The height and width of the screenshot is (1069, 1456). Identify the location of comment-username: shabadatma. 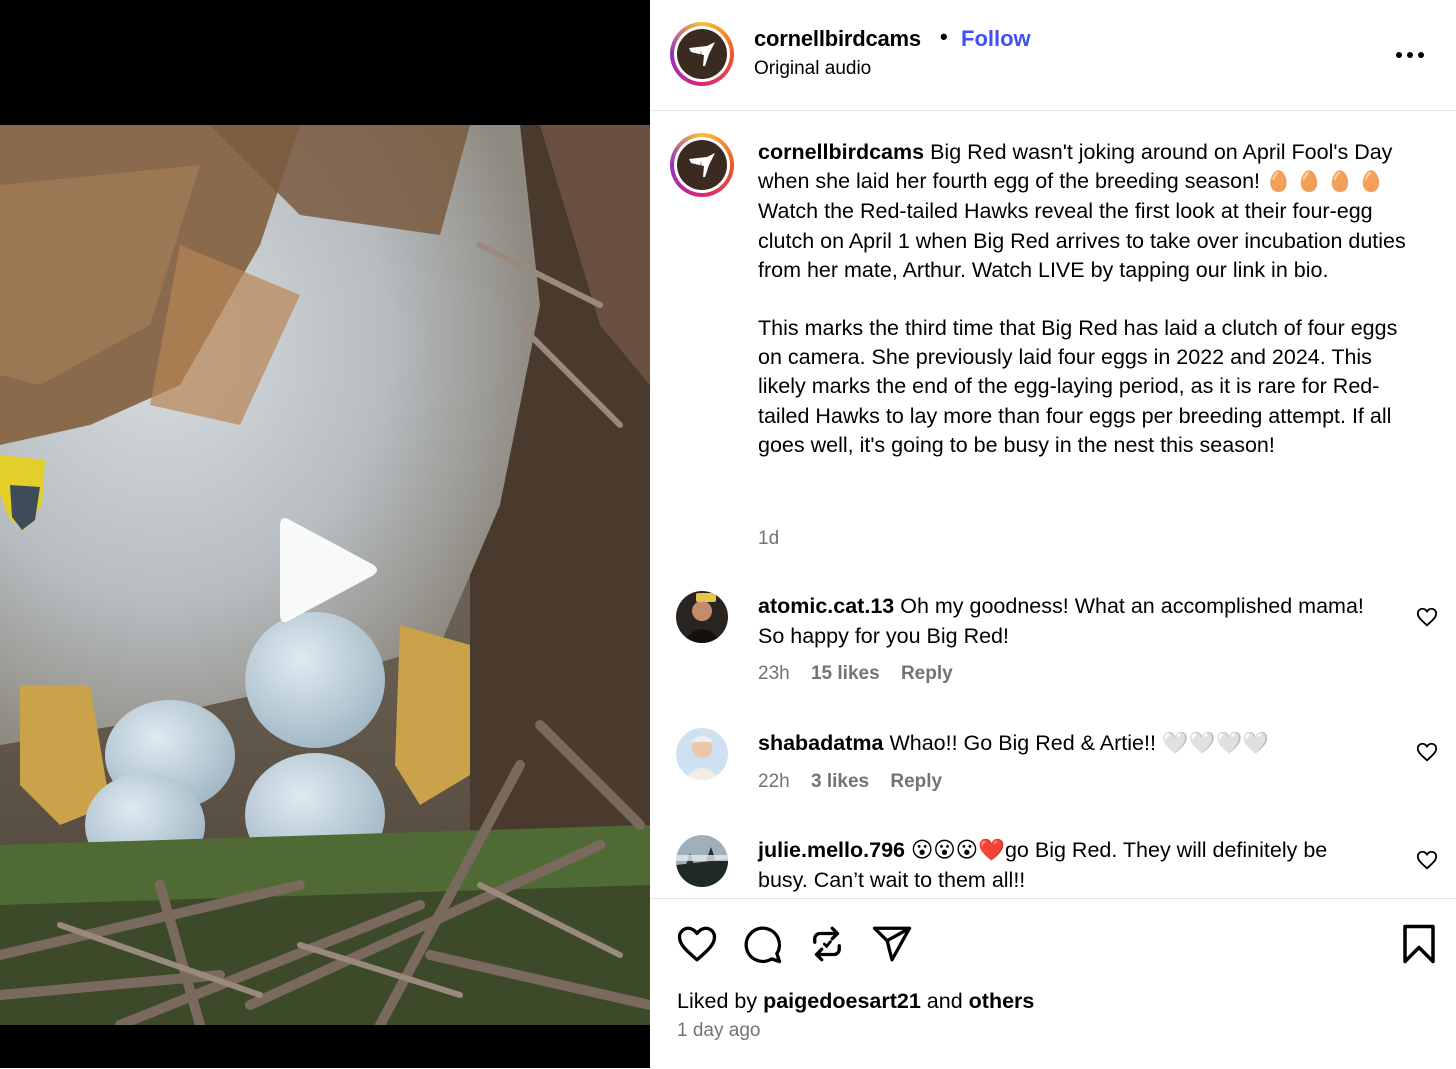
(820, 743).